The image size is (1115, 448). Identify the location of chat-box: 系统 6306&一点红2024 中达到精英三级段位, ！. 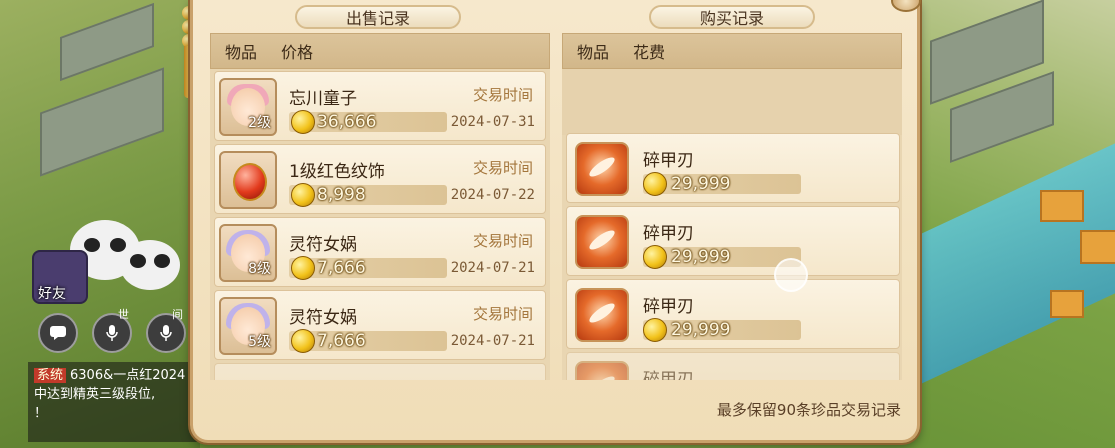
(113, 402).